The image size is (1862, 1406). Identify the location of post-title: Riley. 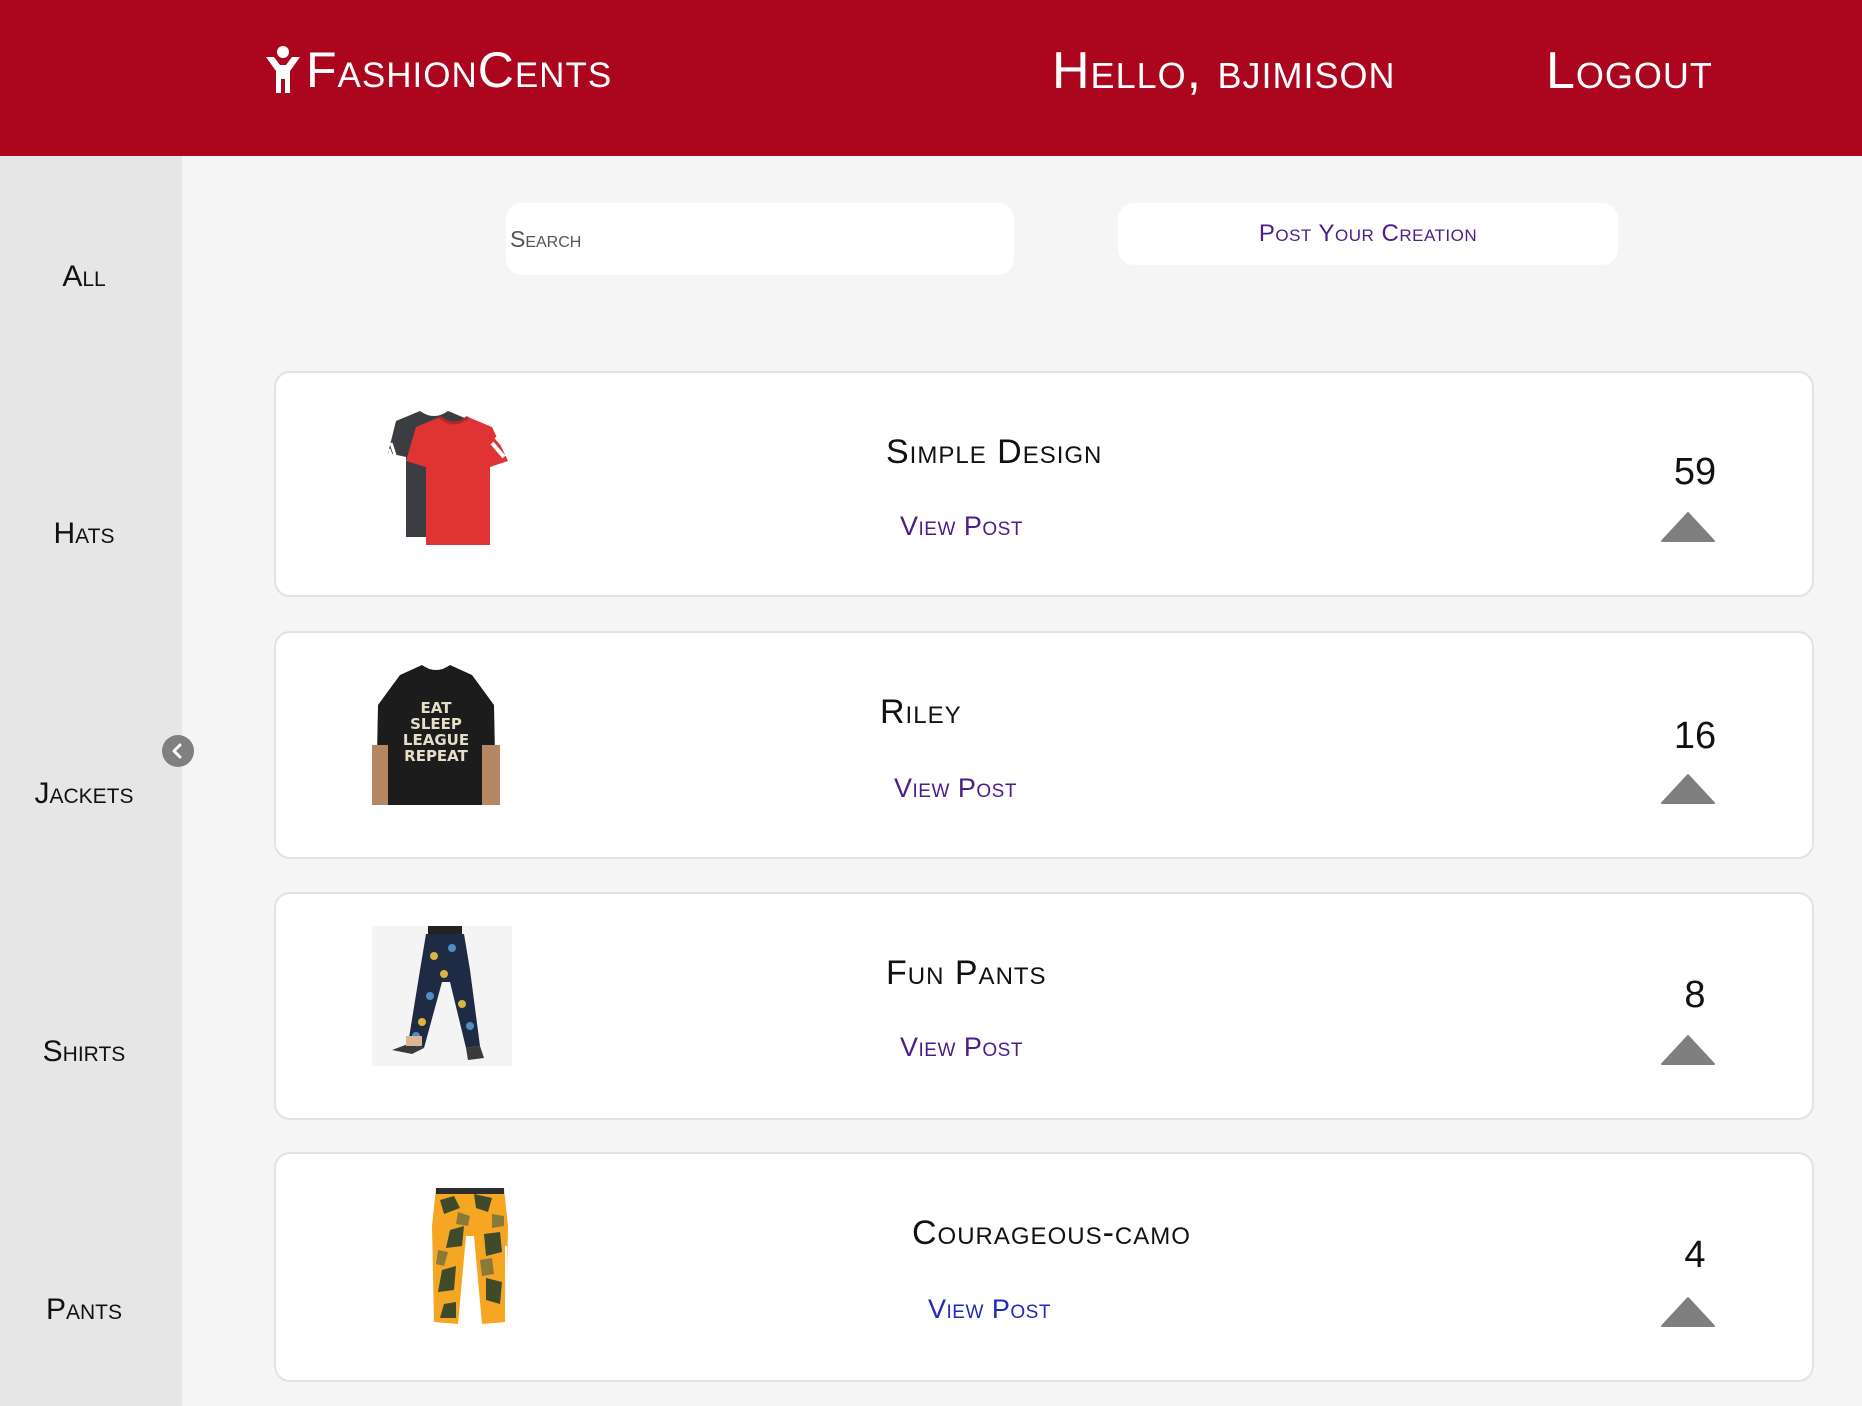
(921, 712).